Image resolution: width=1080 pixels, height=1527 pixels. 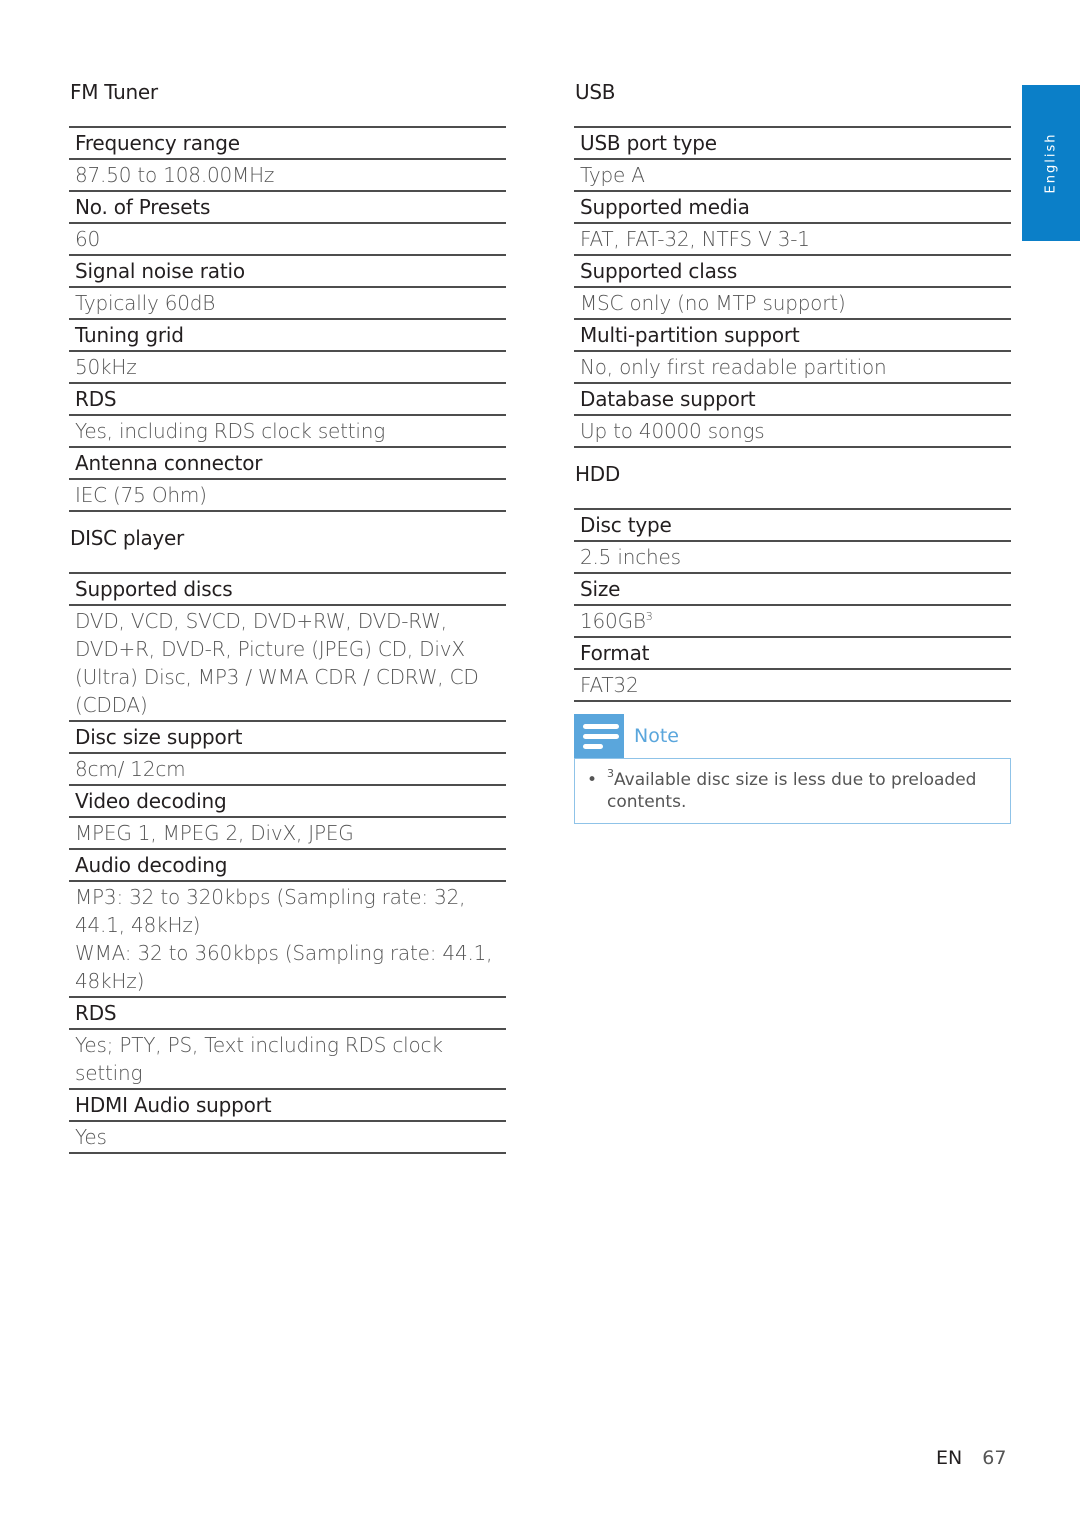 What do you see at coordinates (287, 1106) in the screenshot?
I see `spec-label: HDMI Audio support` at bounding box center [287, 1106].